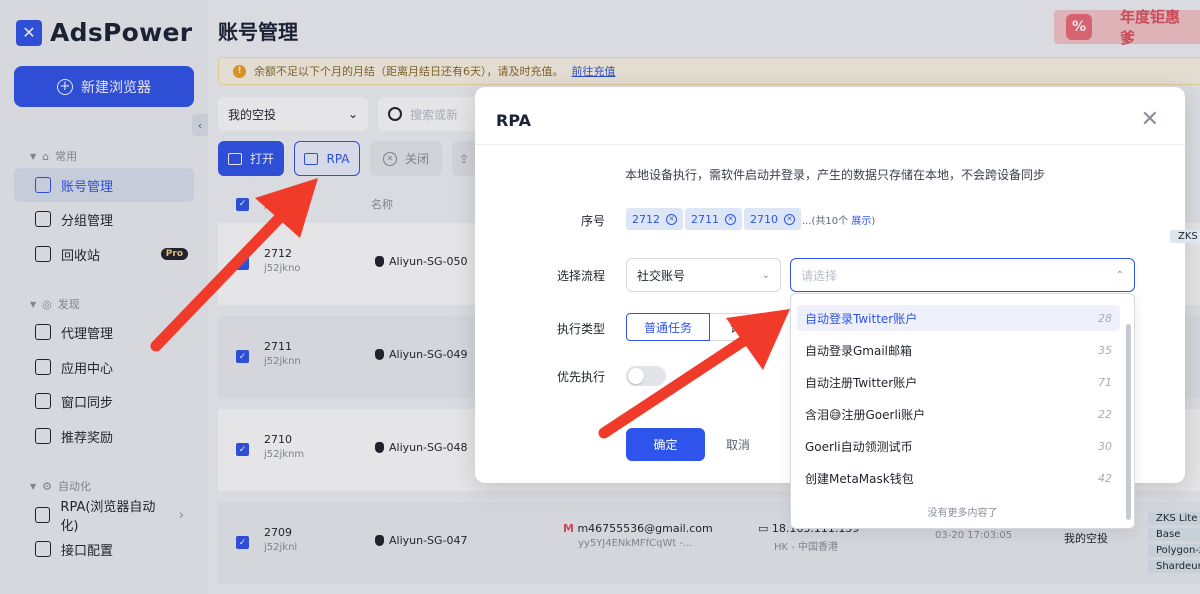 The image size is (1200, 594). What do you see at coordinates (703, 275) in the screenshot?
I see `flow-select: 社交账号 ⌄` at bounding box center [703, 275].